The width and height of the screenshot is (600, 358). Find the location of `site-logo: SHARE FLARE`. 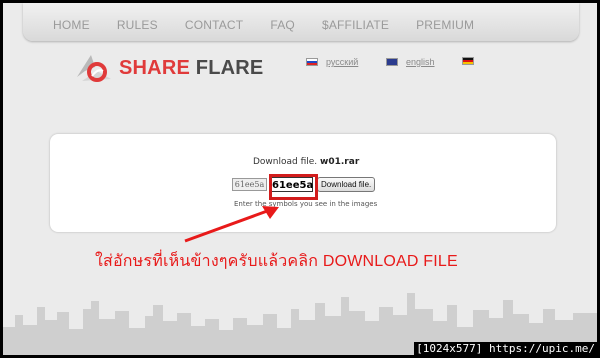

site-logo: SHARE FLARE is located at coordinates (169, 68).